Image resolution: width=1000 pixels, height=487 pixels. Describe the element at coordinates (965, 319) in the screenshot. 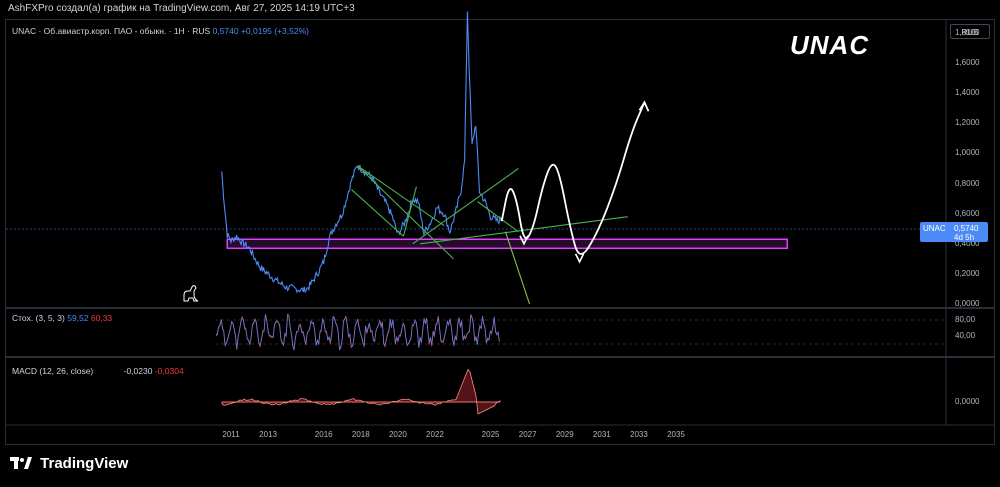

I see `stoch-axis-tick: 80,00` at that location.